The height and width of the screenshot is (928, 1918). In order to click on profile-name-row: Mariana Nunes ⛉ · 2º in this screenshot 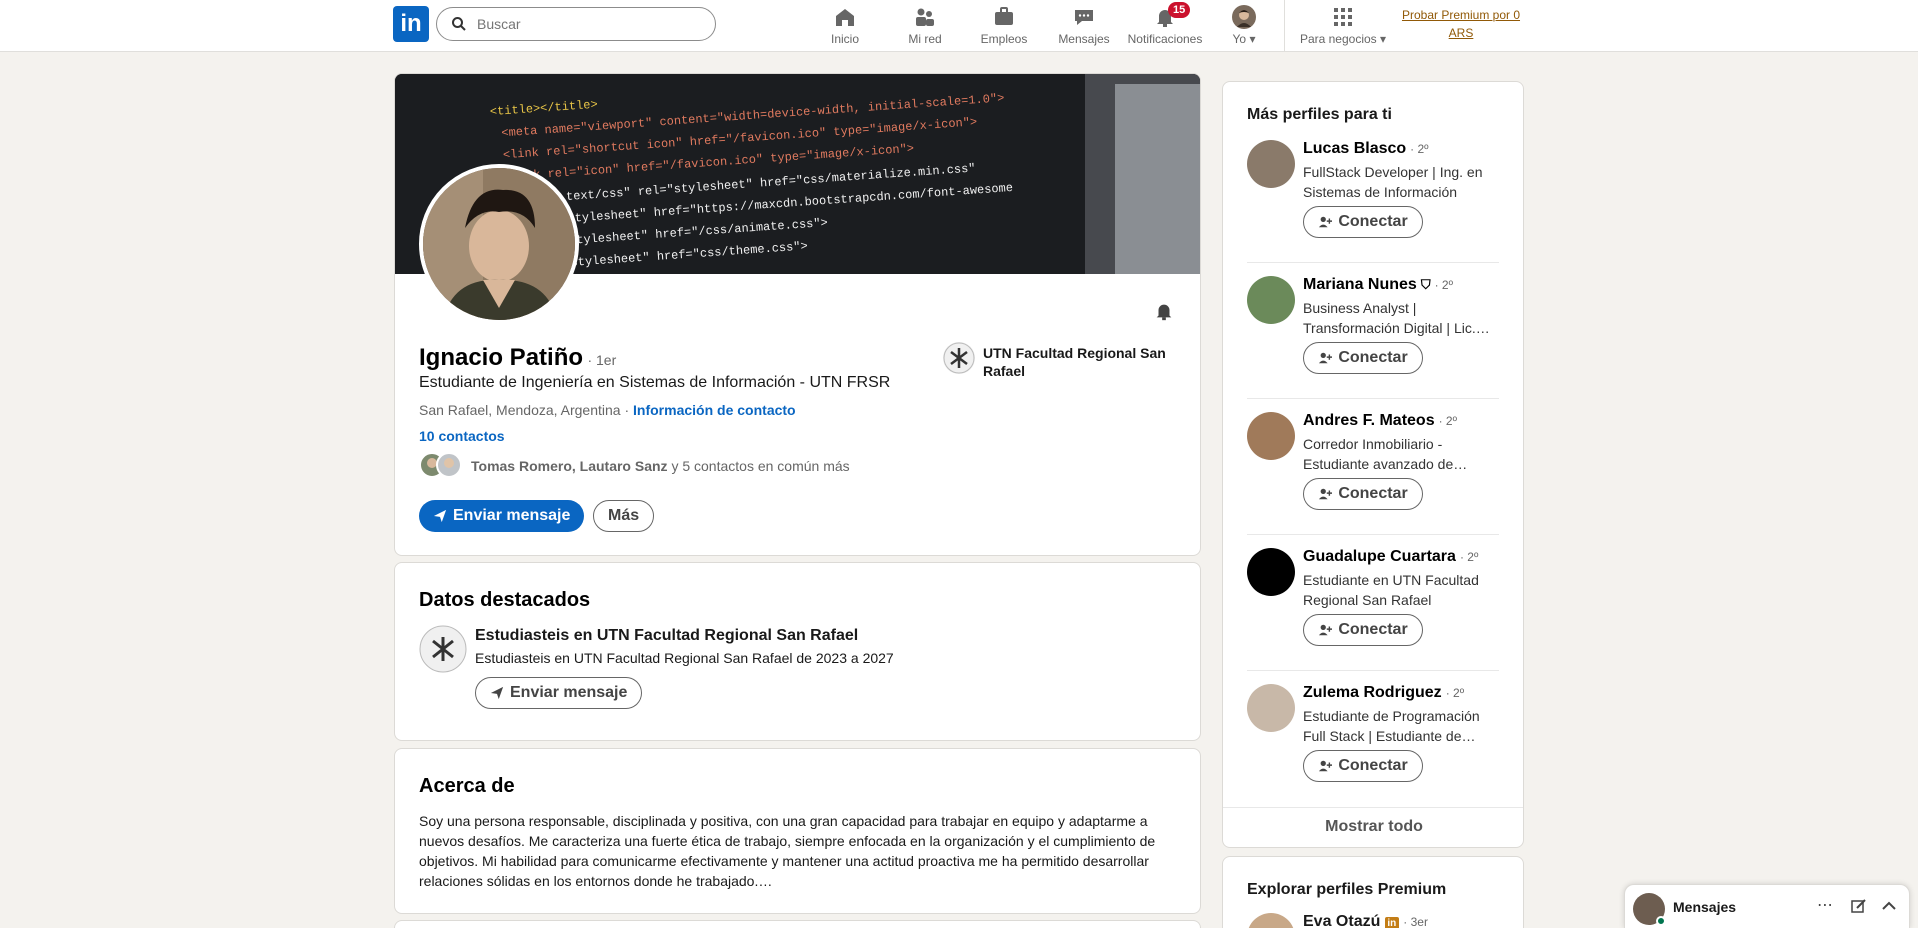, I will do `click(1378, 285)`.